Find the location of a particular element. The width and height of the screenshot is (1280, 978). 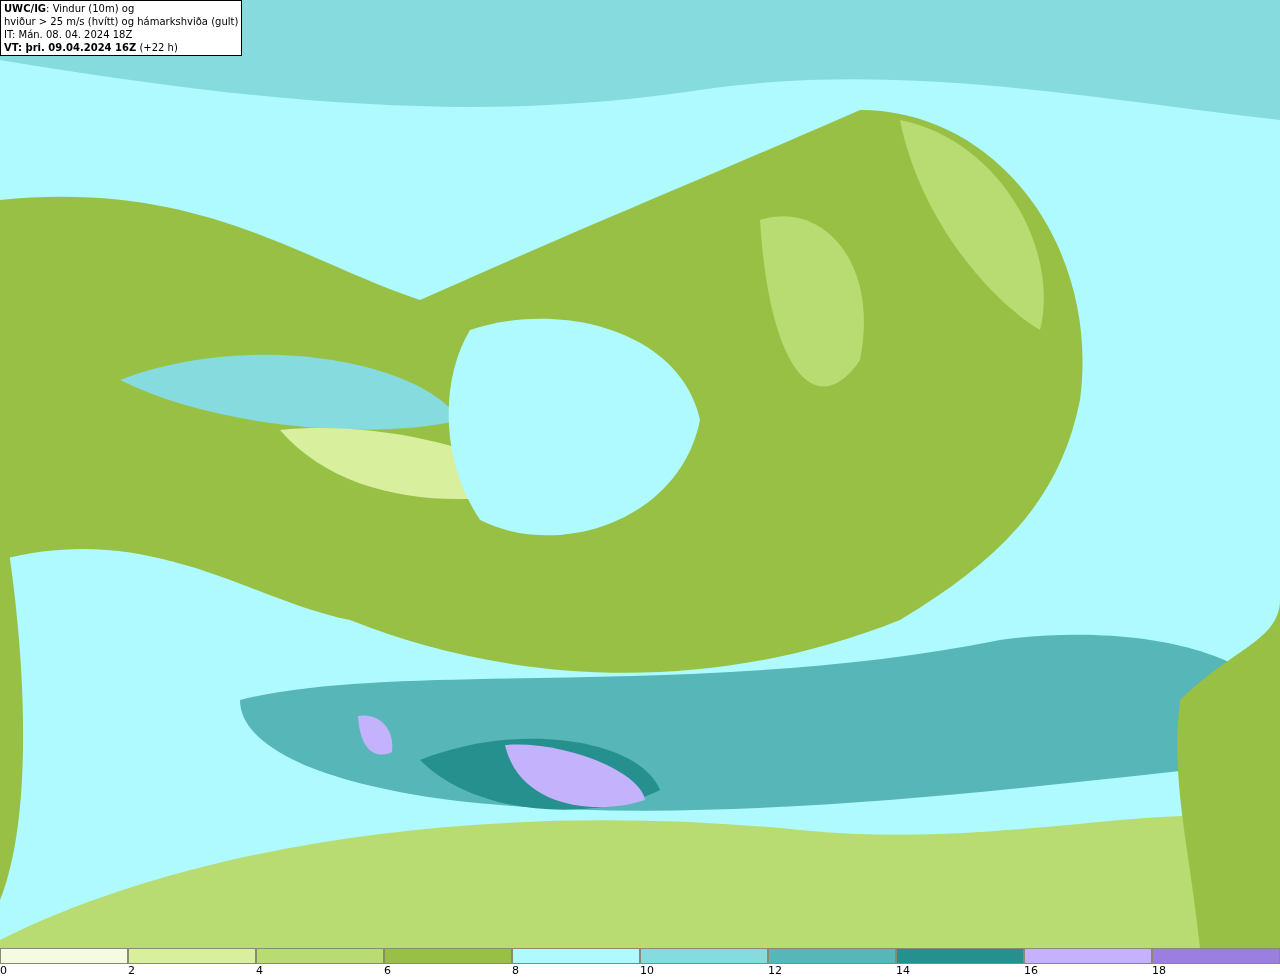

caption-line: hviður > 25 m/s (hvítt) og hámarkshviða (gult) is located at coordinates (121, 21).